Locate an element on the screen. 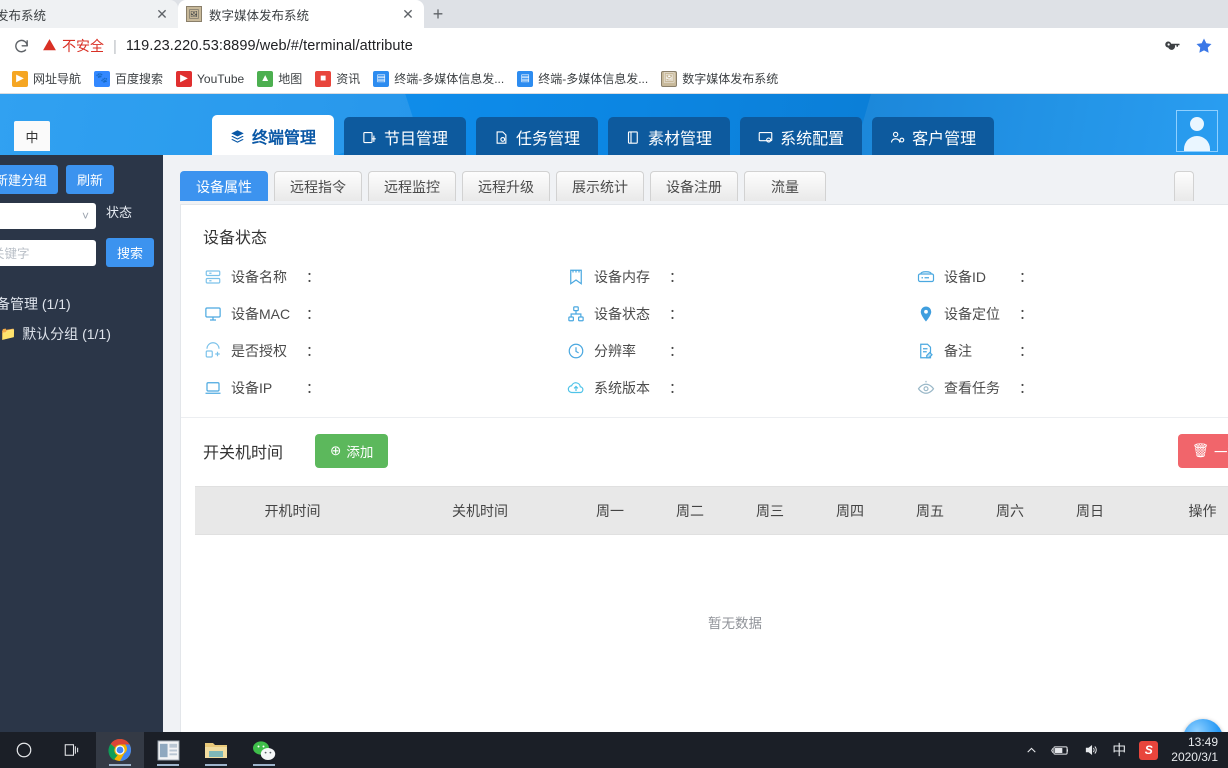 Image resolution: width=1228 pixels, height=768 pixels. col-saturday: 周六 is located at coordinates (1010, 510).